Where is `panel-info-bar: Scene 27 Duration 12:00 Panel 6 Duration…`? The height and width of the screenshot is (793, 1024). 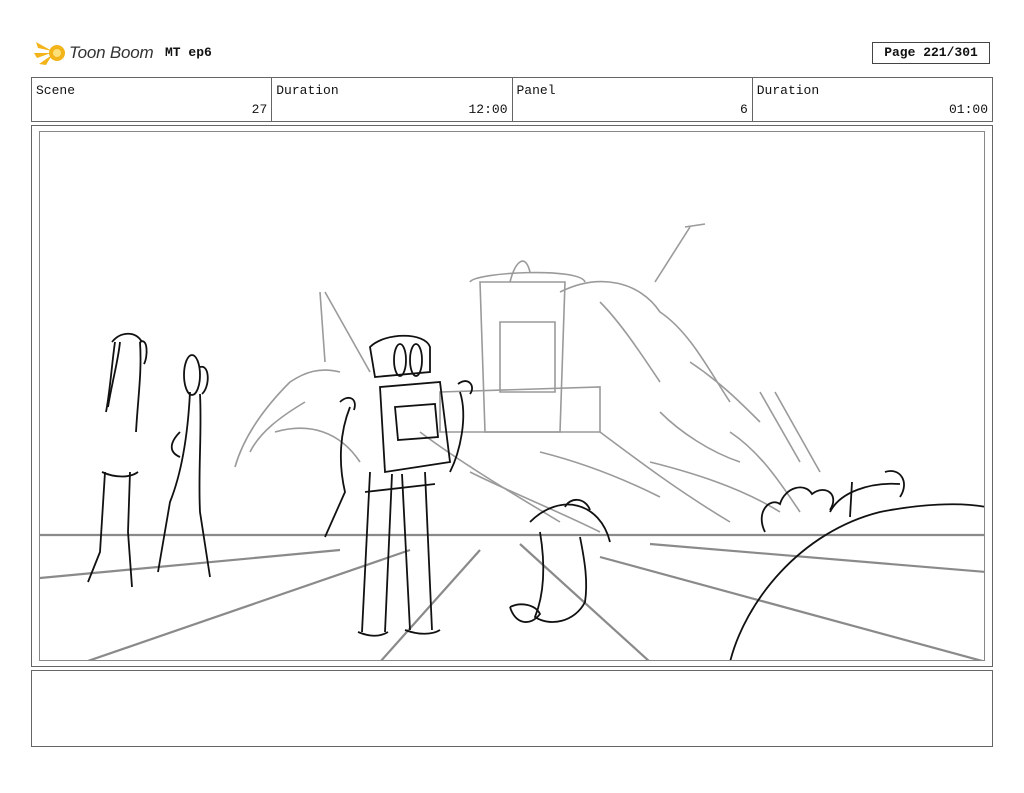
panel-info-bar: Scene 27 Duration 12:00 Panel 6 Duration… is located at coordinates (512, 99).